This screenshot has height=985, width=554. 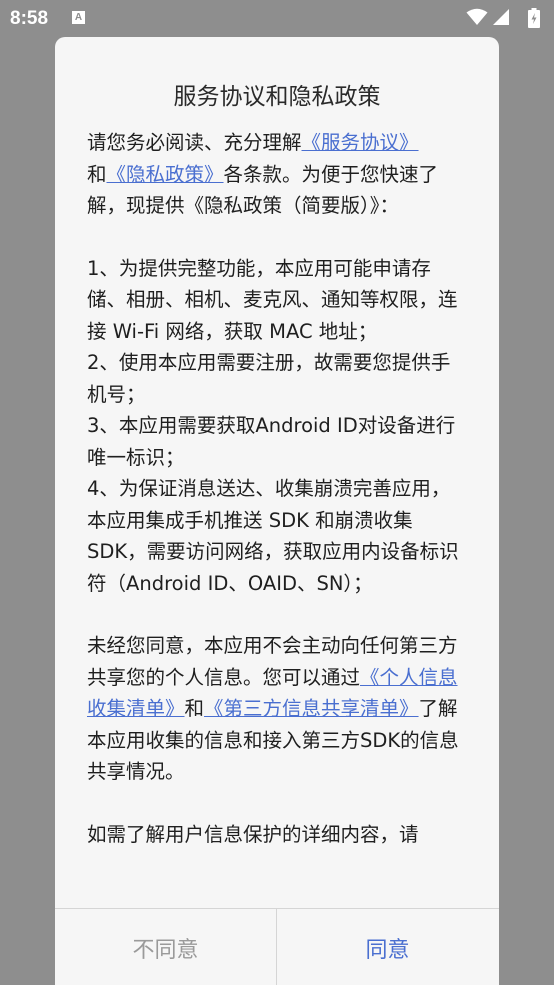 I want to click on privacy-policy-link: 《隐私政策》, so click(x=165, y=174).